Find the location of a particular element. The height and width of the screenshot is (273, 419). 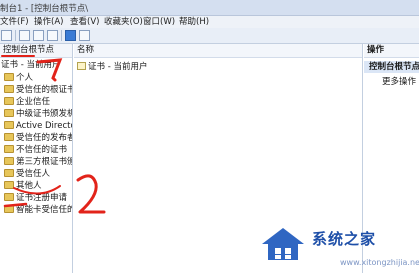

tree-item-trusted-people: 受信任人 is located at coordinates (27, 174).